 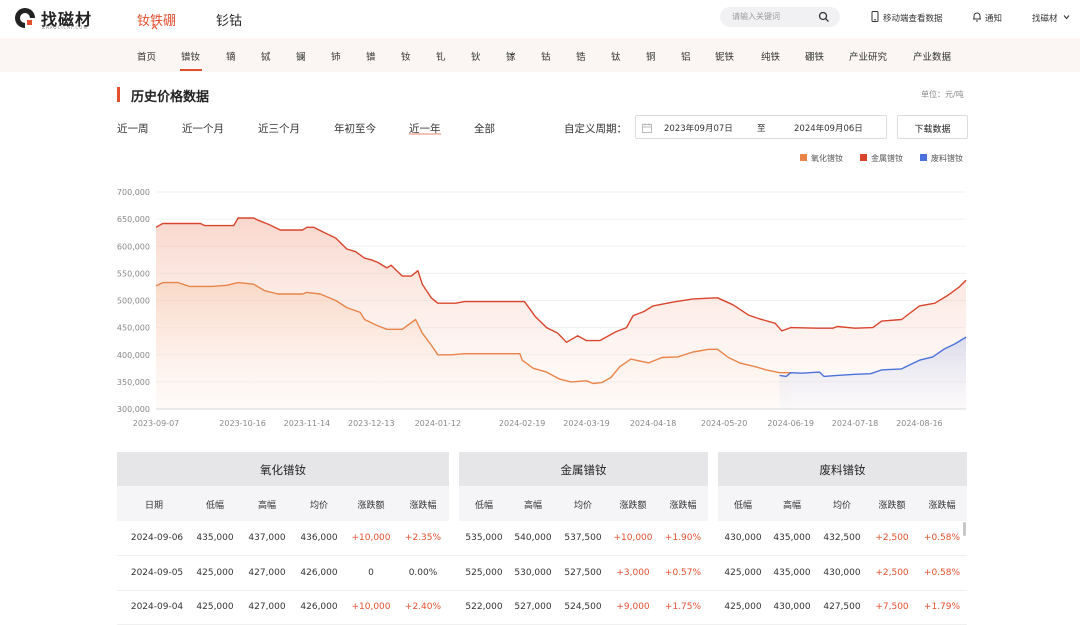 I want to click on search-icon, so click(x=824, y=17).